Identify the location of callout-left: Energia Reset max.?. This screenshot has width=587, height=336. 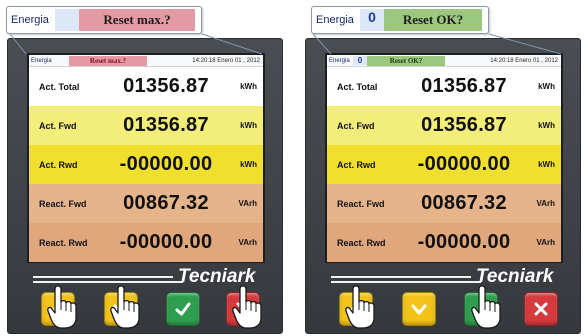
(104, 20).